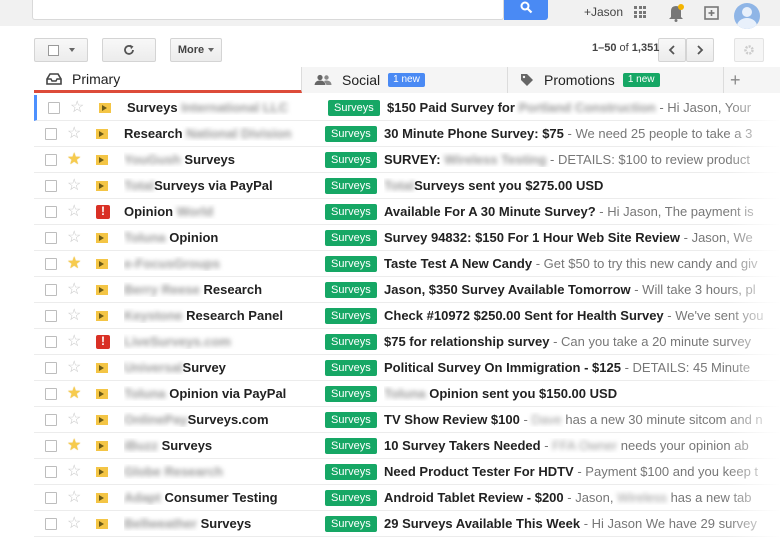  I want to click on older-page-button, so click(672, 50).